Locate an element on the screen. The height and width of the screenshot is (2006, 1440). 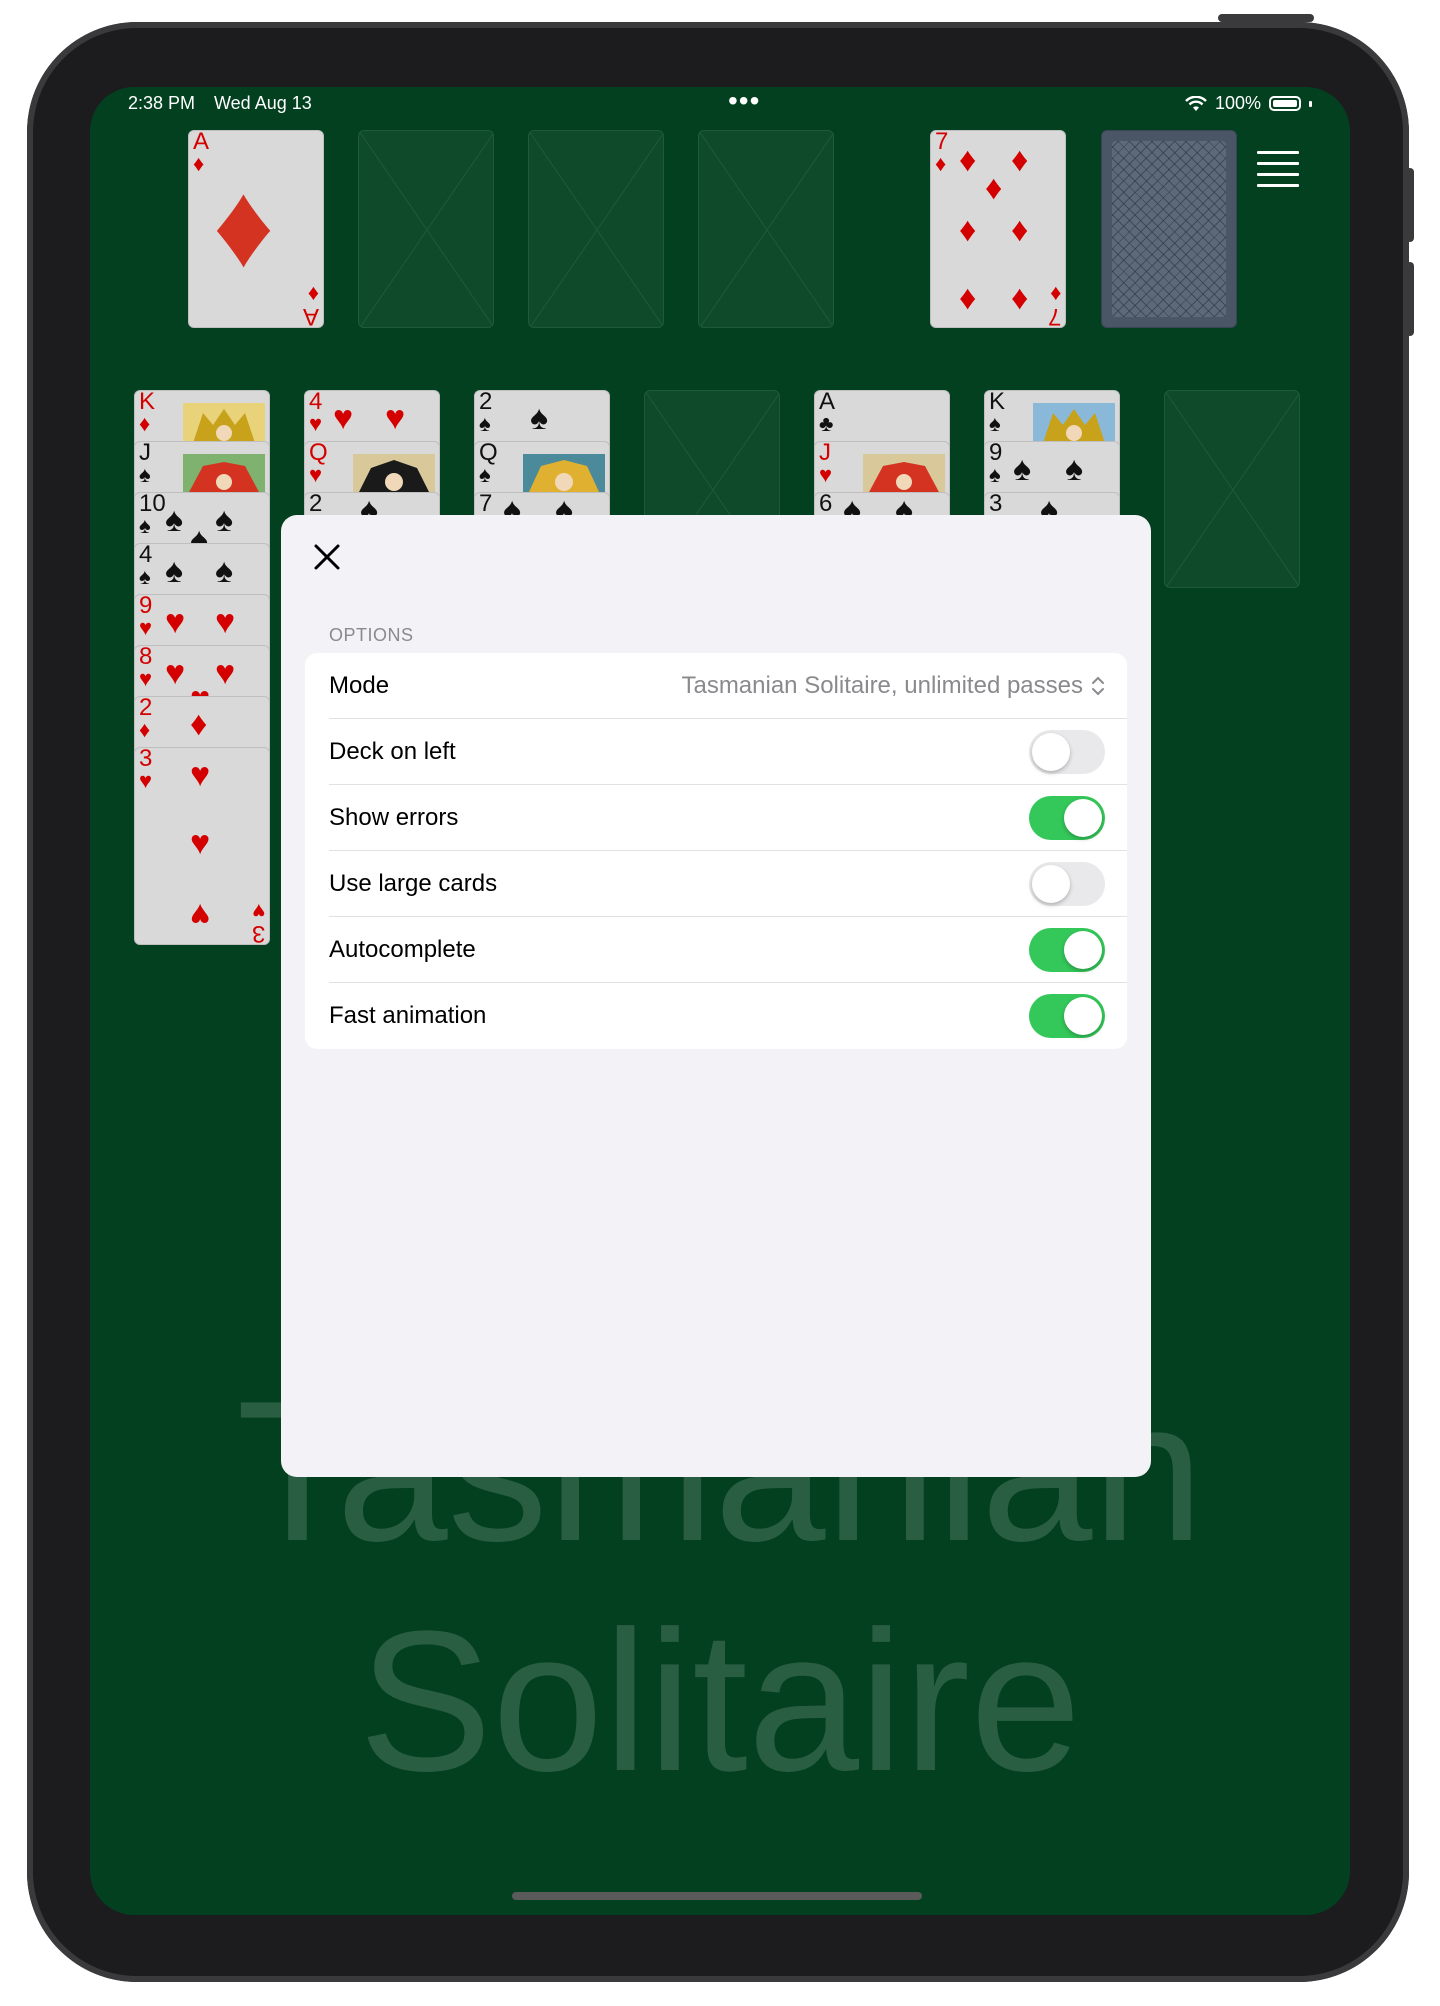
status-right: 100% is located at coordinates (1248, 103).